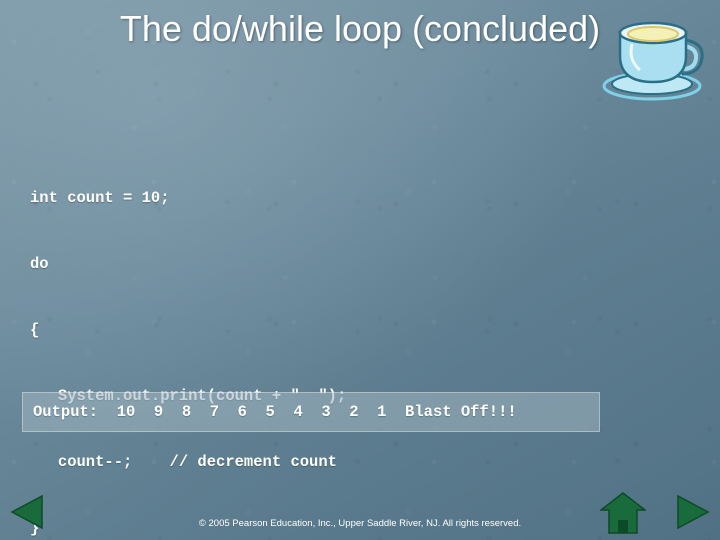 The image size is (720, 540). What do you see at coordinates (692, 512) in the screenshot?
I see `next-slide-button` at bounding box center [692, 512].